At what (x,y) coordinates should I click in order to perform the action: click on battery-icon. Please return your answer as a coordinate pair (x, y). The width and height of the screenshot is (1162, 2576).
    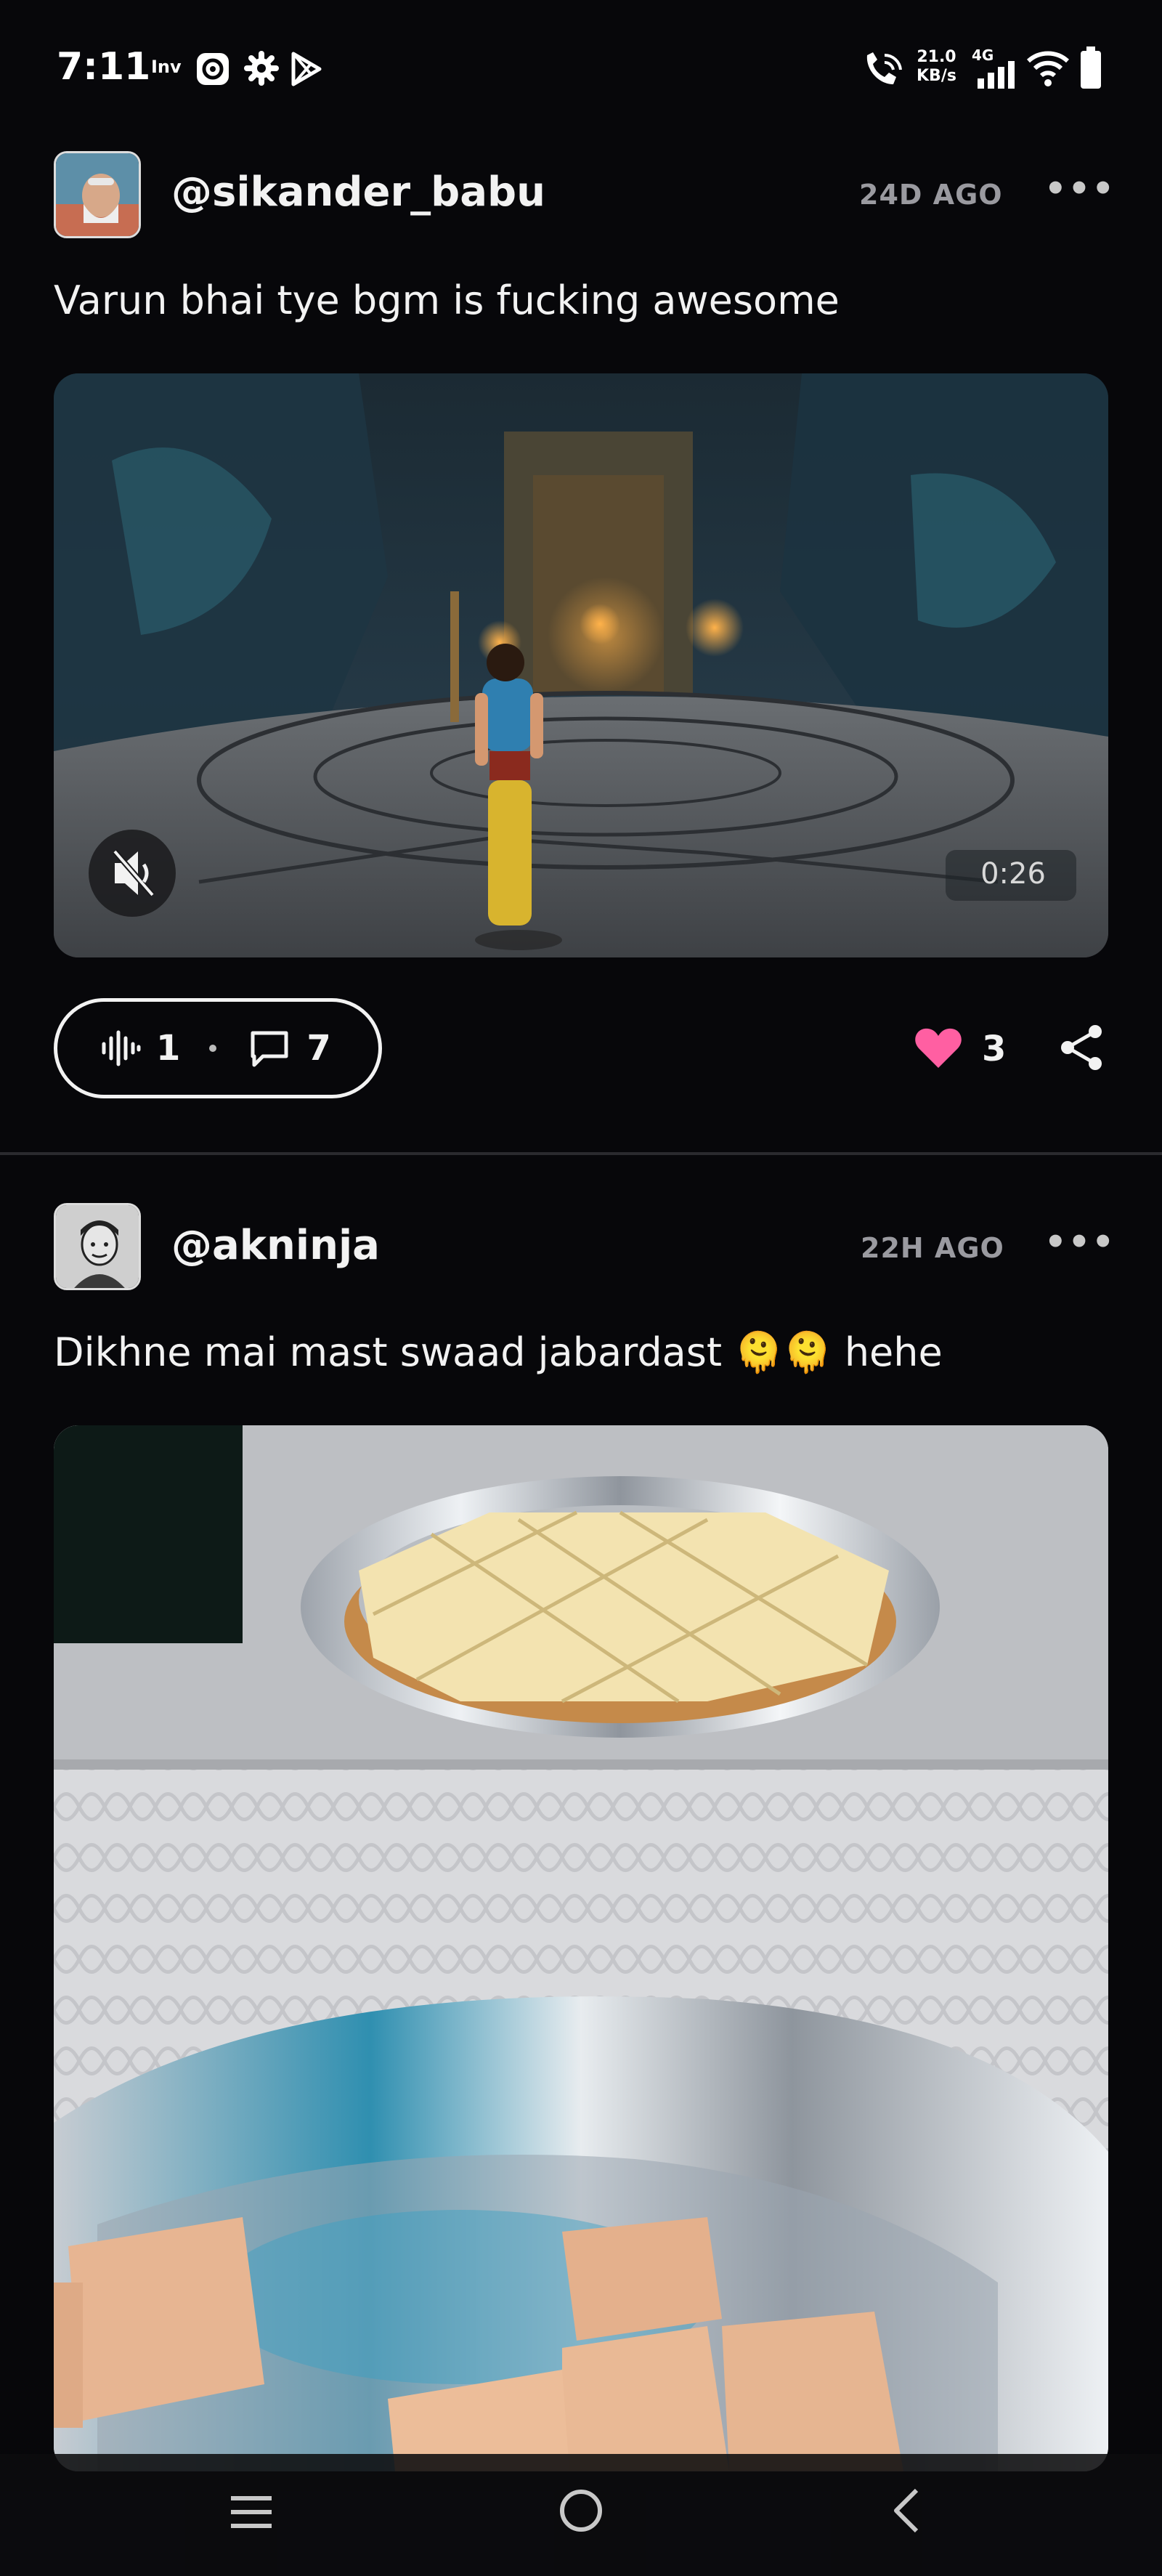
    Looking at the image, I should click on (1091, 67).